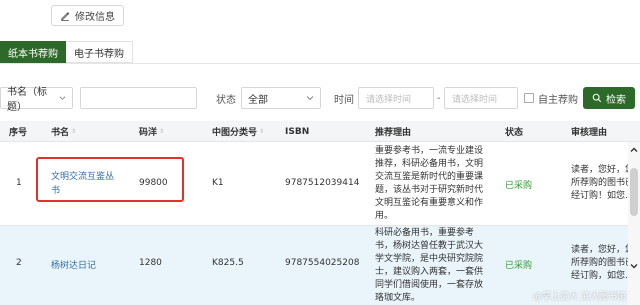  I want to click on col-isbn: ISBN, so click(297, 131).